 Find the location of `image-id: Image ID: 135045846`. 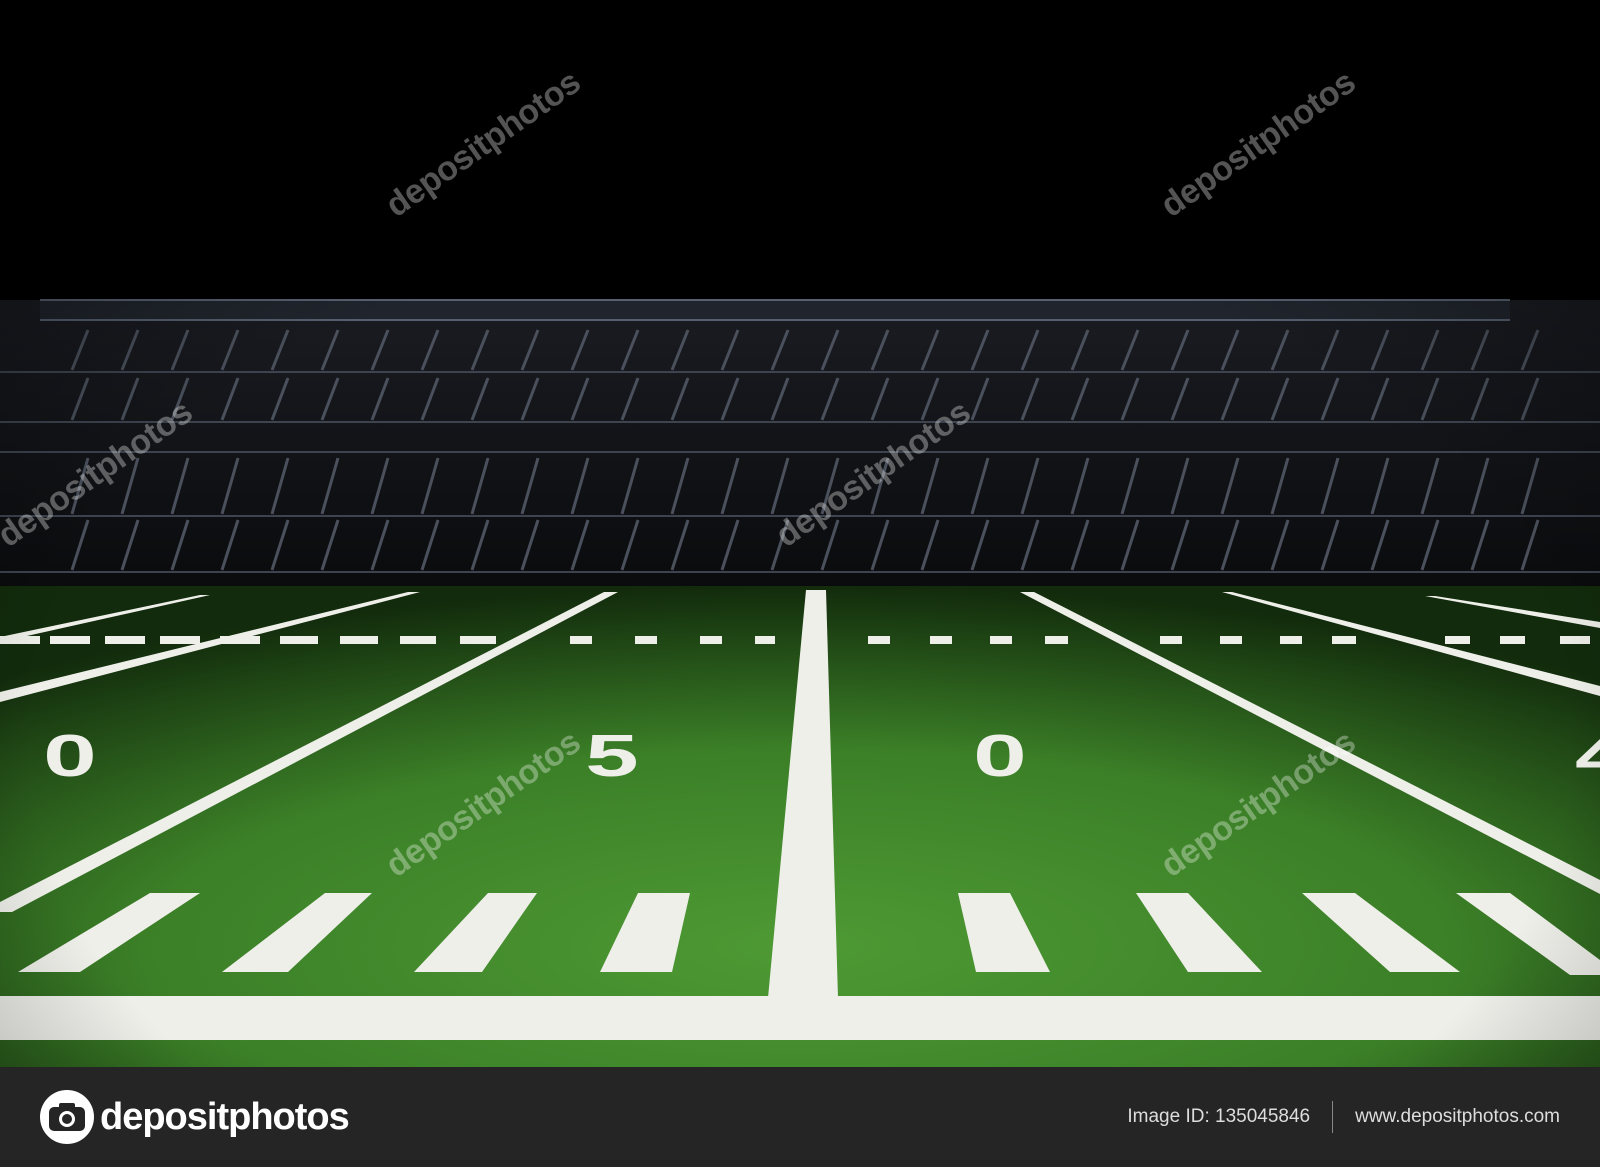

image-id: Image ID: 135045846 is located at coordinates (1219, 1116).